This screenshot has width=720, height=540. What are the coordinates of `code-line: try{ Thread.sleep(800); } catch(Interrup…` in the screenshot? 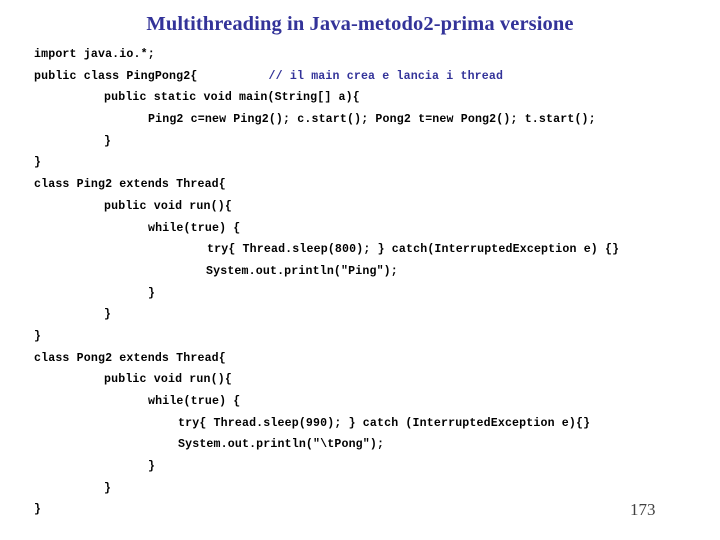 It's located at (360, 250).